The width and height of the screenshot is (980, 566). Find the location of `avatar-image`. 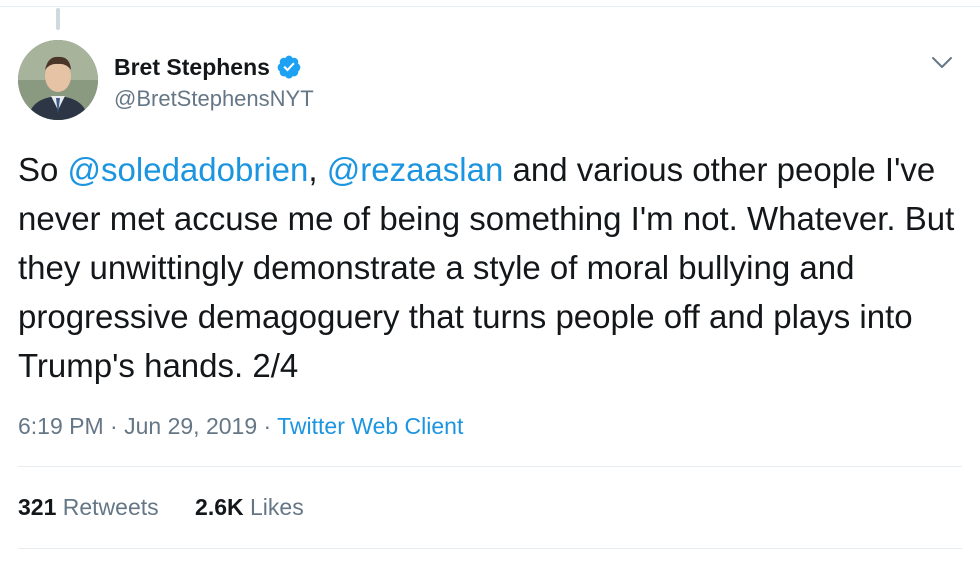

avatar-image is located at coordinates (58, 80).